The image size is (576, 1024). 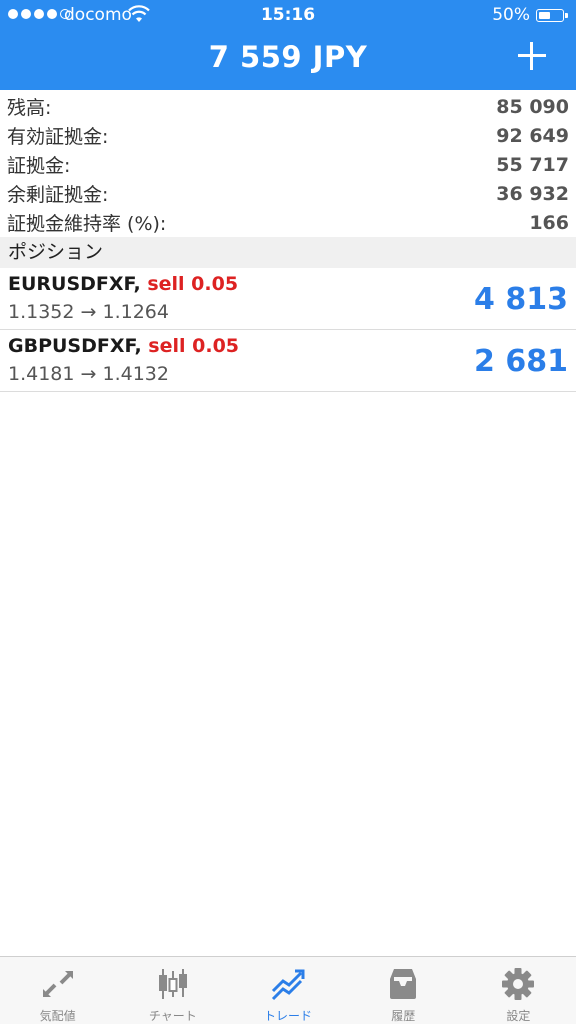 What do you see at coordinates (172, 1016) in the screenshot?
I see `tab-label: チャート` at bounding box center [172, 1016].